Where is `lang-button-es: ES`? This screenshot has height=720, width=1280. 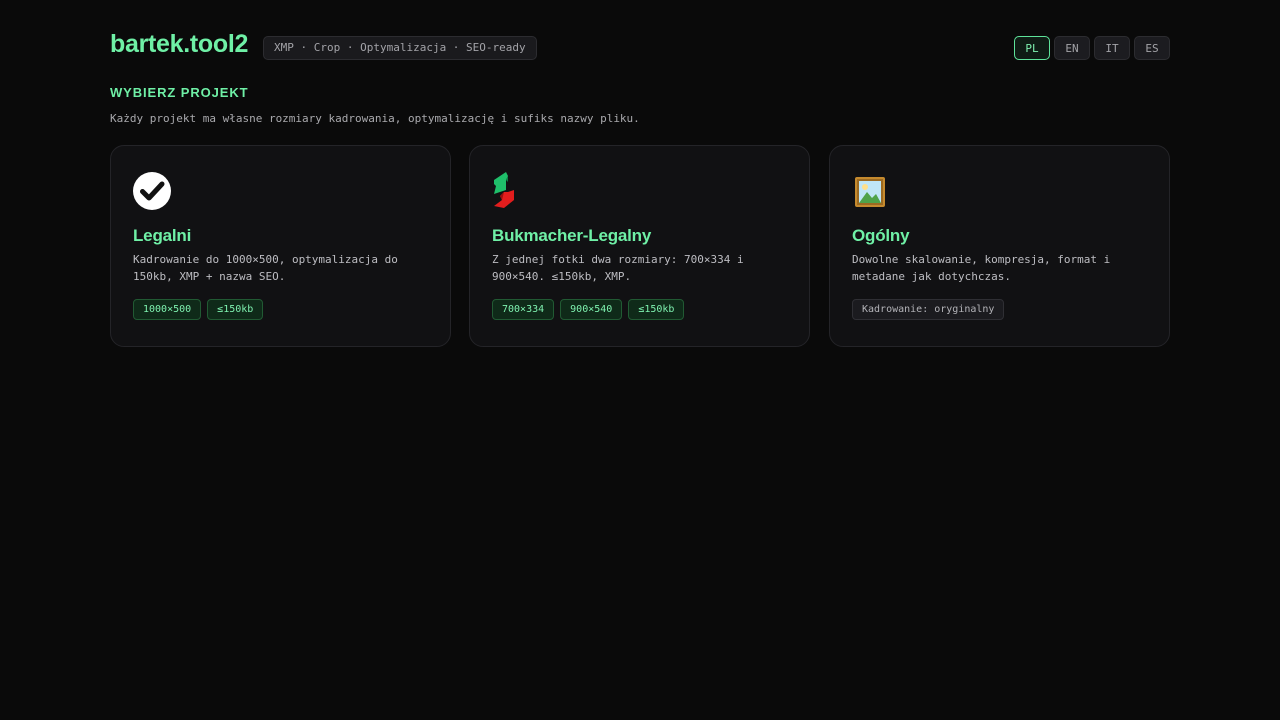 lang-button-es: ES is located at coordinates (1152, 48).